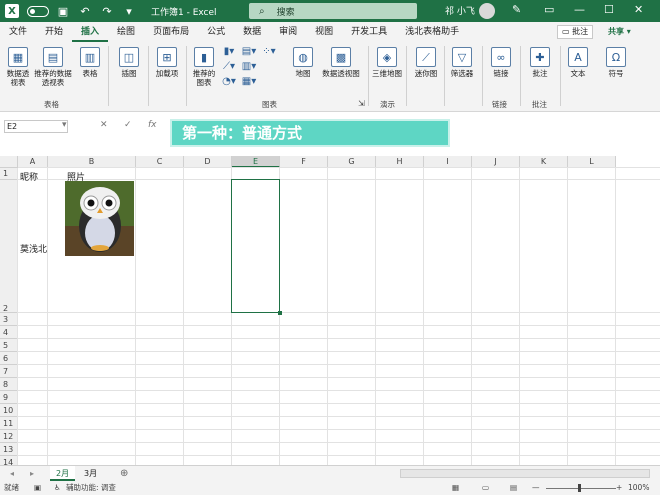 Image resolution: width=660 pixels, height=495 pixels. I want to click on ribbon-display-icon: ▭, so click(549, 9).